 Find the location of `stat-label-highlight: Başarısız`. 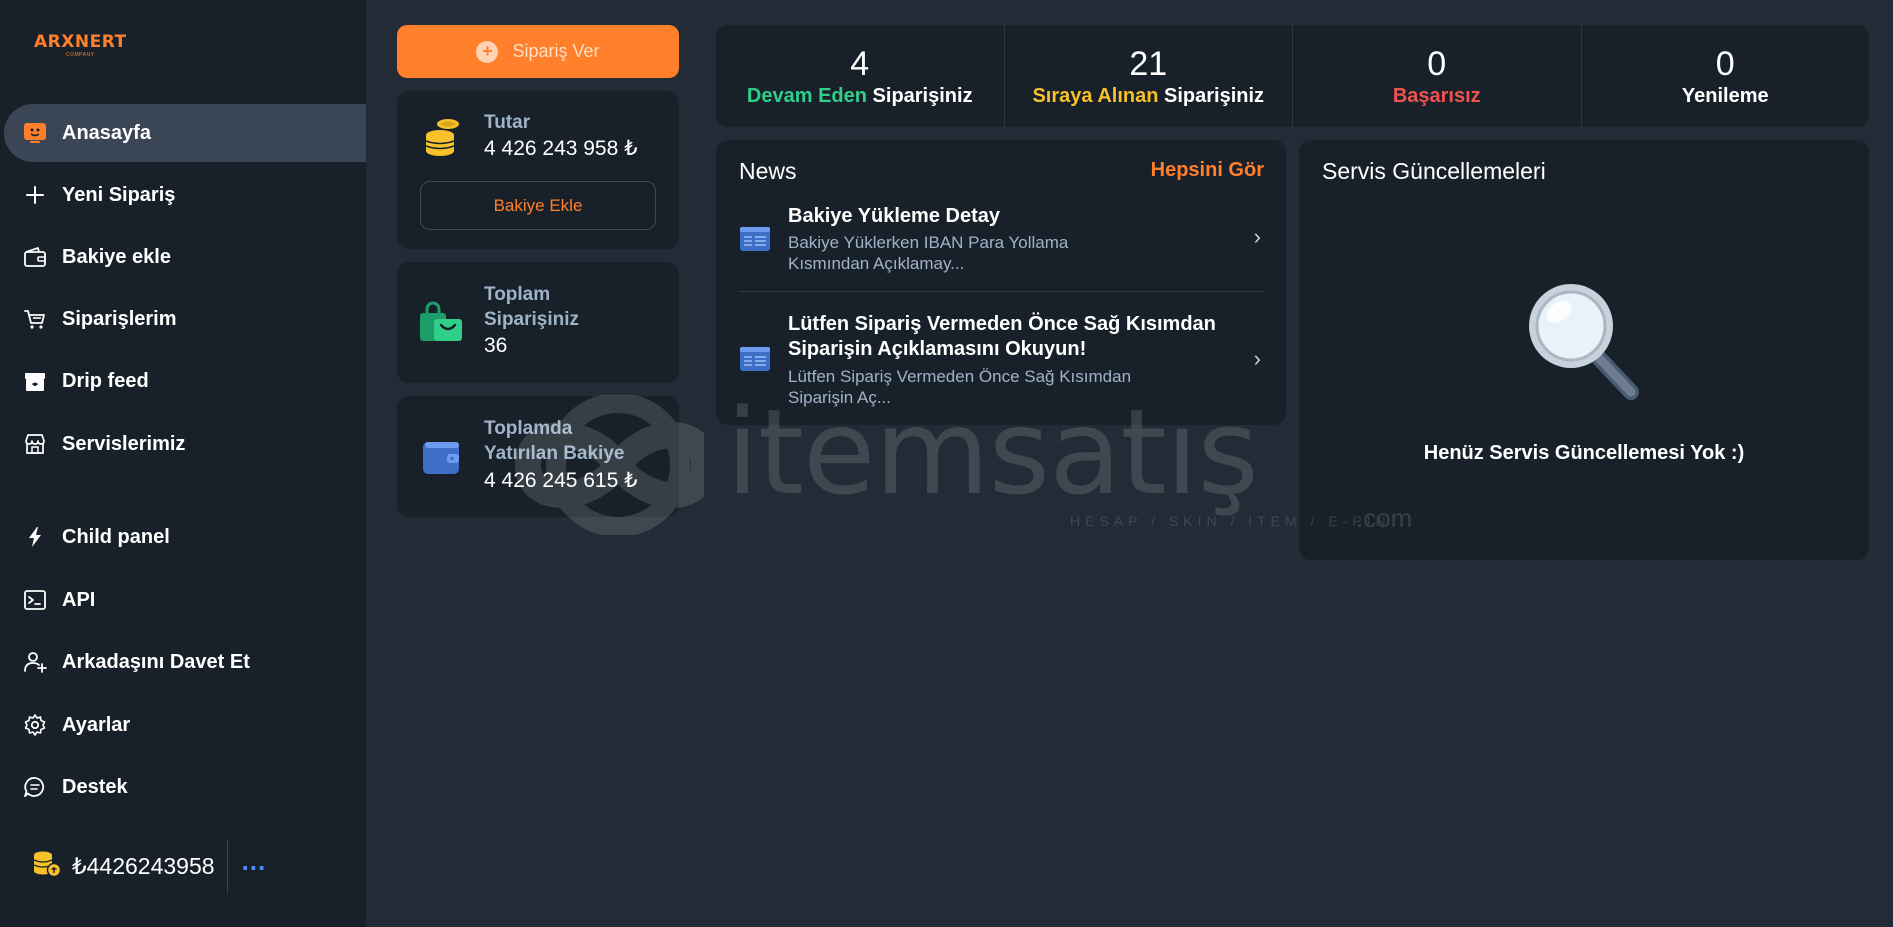

stat-label-highlight: Başarısız is located at coordinates (1436, 95).